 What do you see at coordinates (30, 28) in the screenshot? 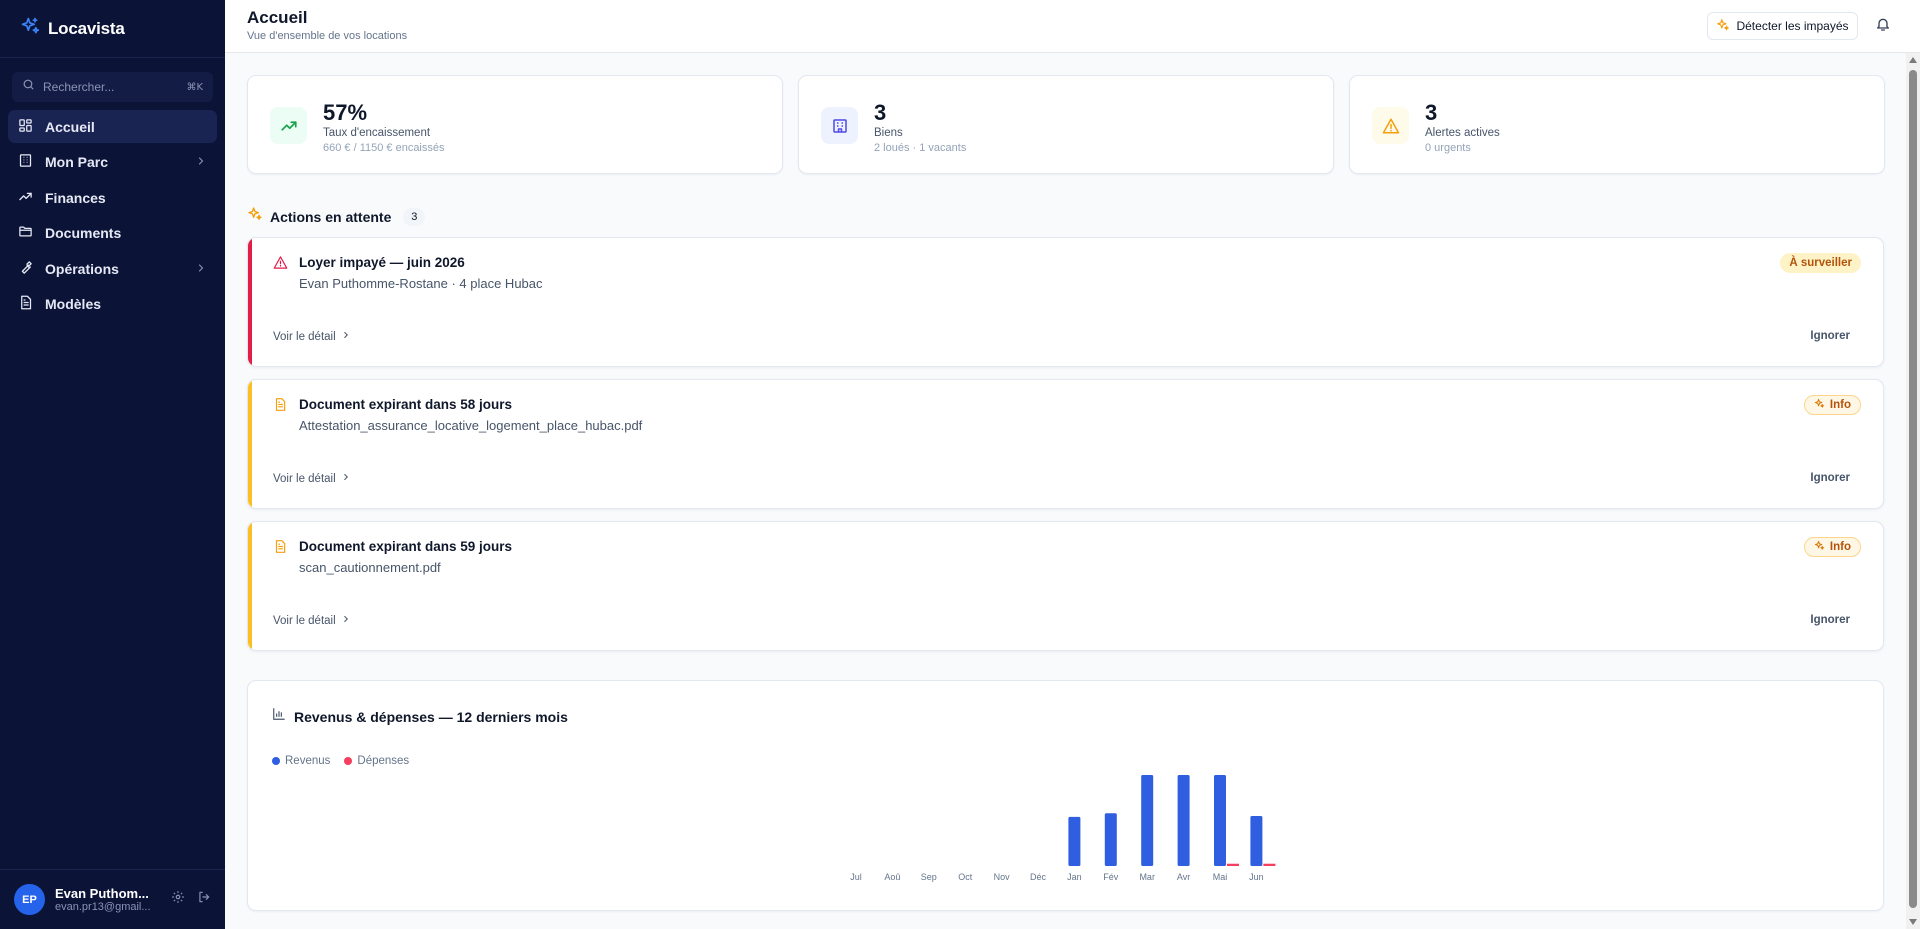
I see `sparkle-logo-icon` at bounding box center [30, 28].